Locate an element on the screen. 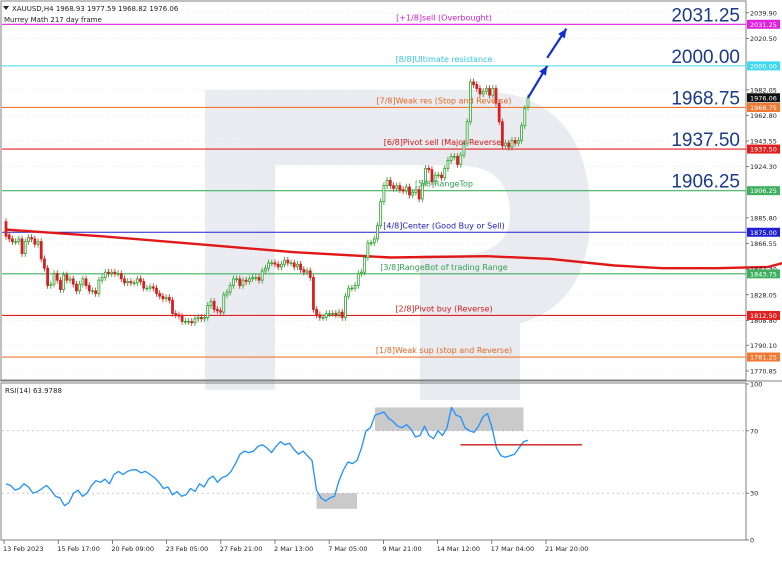 This screenshot has width=782, height=561. murrey-level-label: [6/8]Pivot sell (Major Reverse) is located at coordinates (444, 142).